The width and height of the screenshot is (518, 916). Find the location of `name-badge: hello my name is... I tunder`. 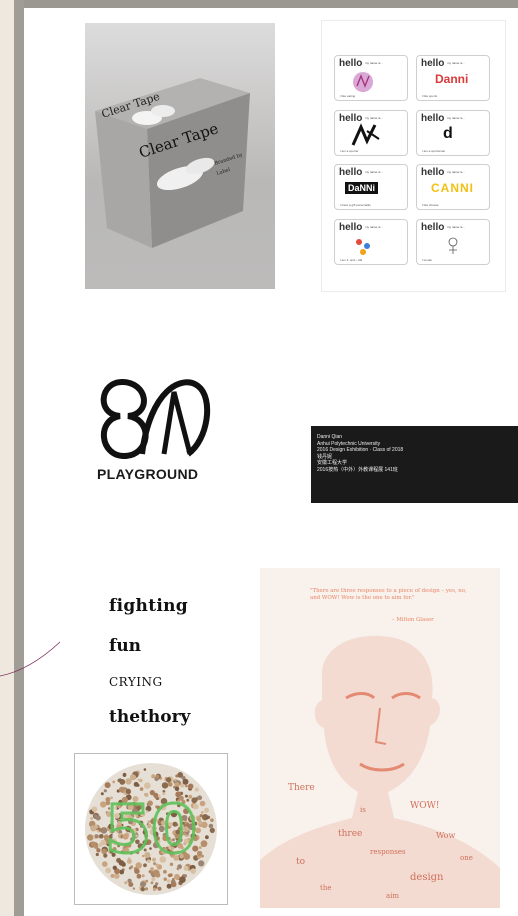

name-badge: hello my name is... I tunder is located at coordinates (453, 242).